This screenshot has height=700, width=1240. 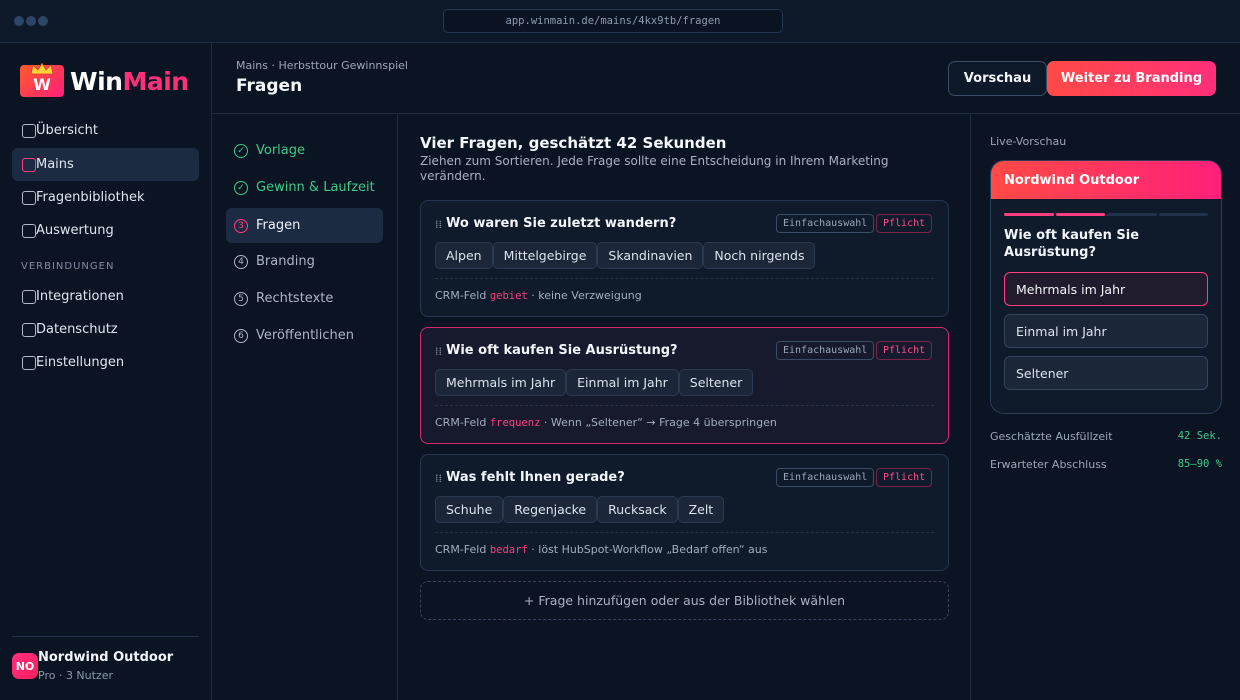 I want to click on sidebar-item-label: Mains, so click(x=55, y=164).